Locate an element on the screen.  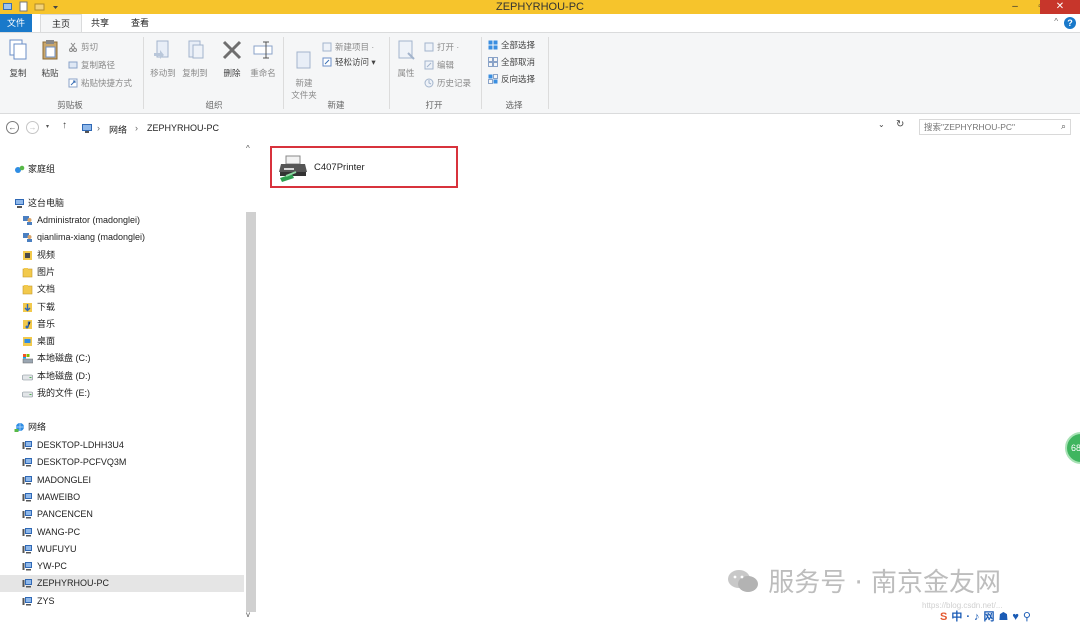
help-icon: ? is located at coordinates (1070, 23).